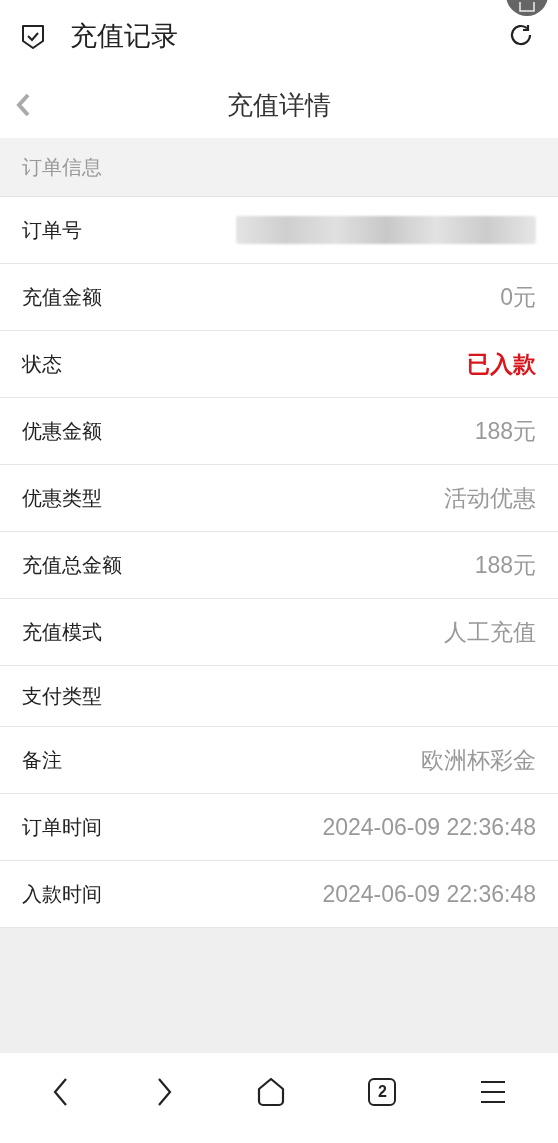 Image resolution: width=558 pixels, height=1143 pixels. I want to click on field-label: 订单时间, so click(62, 827).